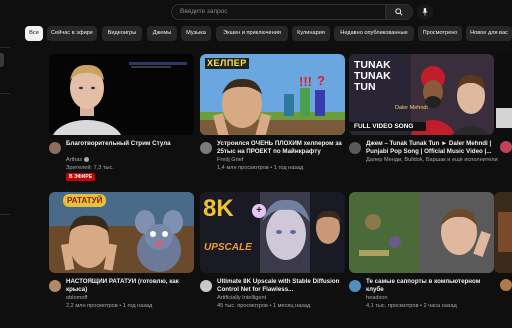 The width and height of the screenshot is (512, 328). What do you see at coordinates (272, 94) in the screenshot?
I see `video-thumbnail: !!! ? ХЕЛПЕР` at bounding box center [272, 94].